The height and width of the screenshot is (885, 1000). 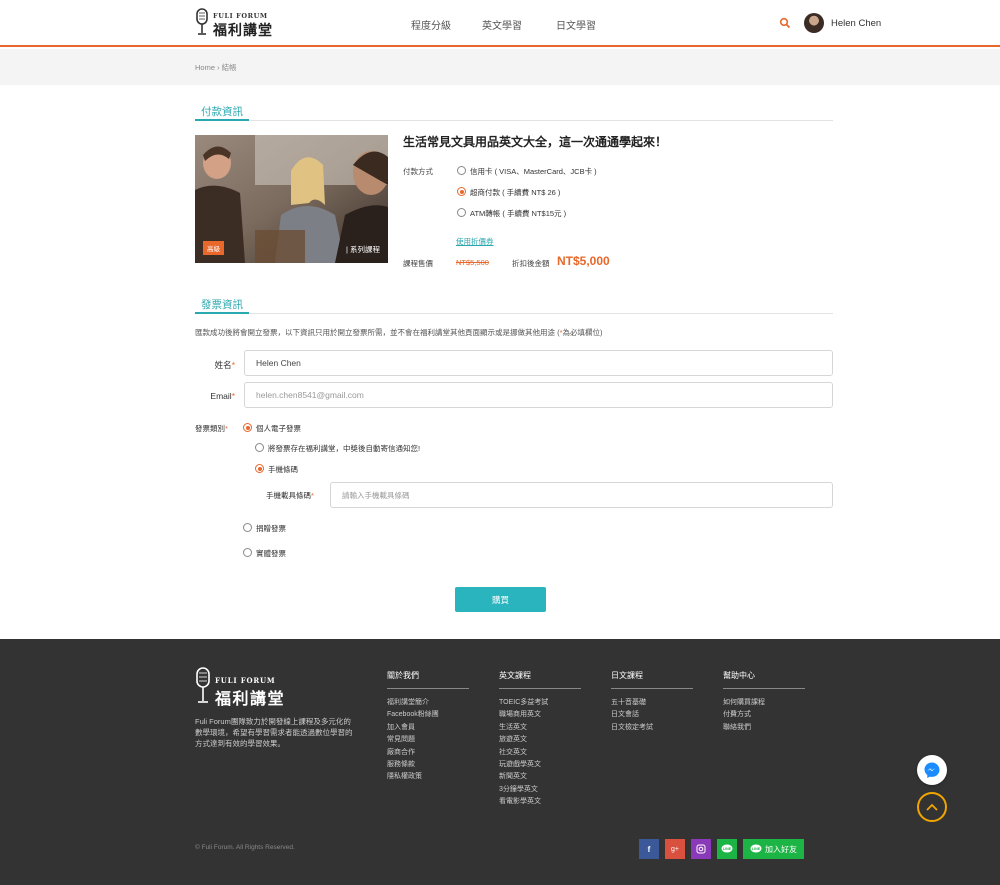 I want to click on google-plus-icon: g+, so click(x=675, y=849).